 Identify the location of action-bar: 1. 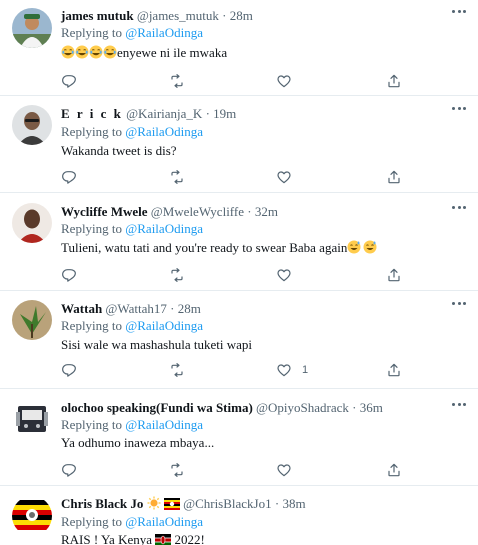
(231, 370).